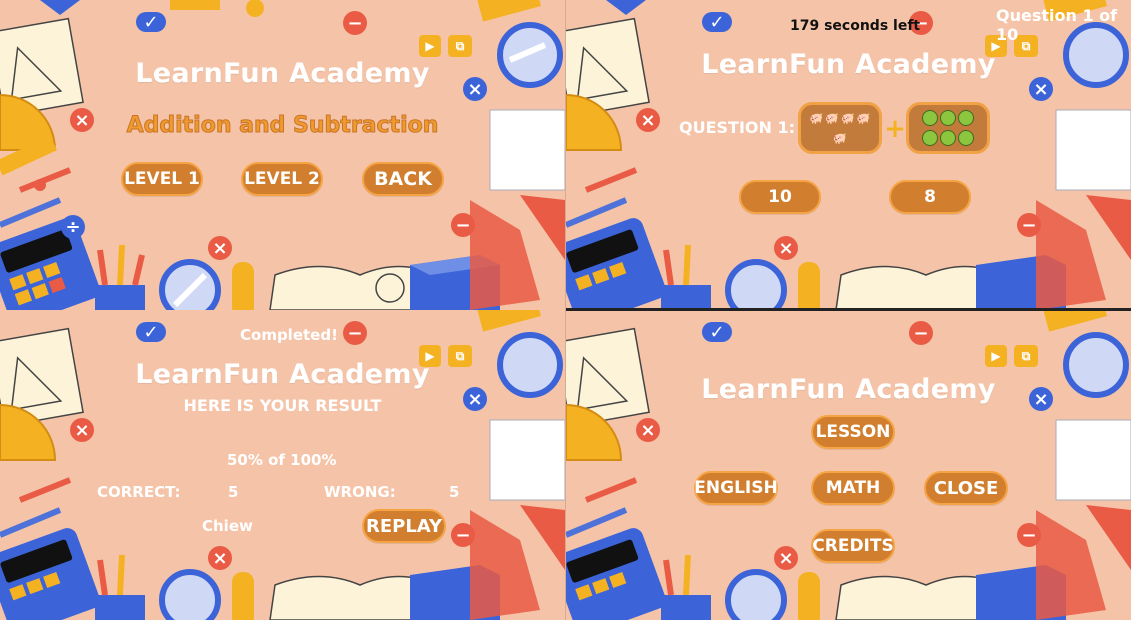  I want to click on correct-label: CORRECT:, so click(139, 492).